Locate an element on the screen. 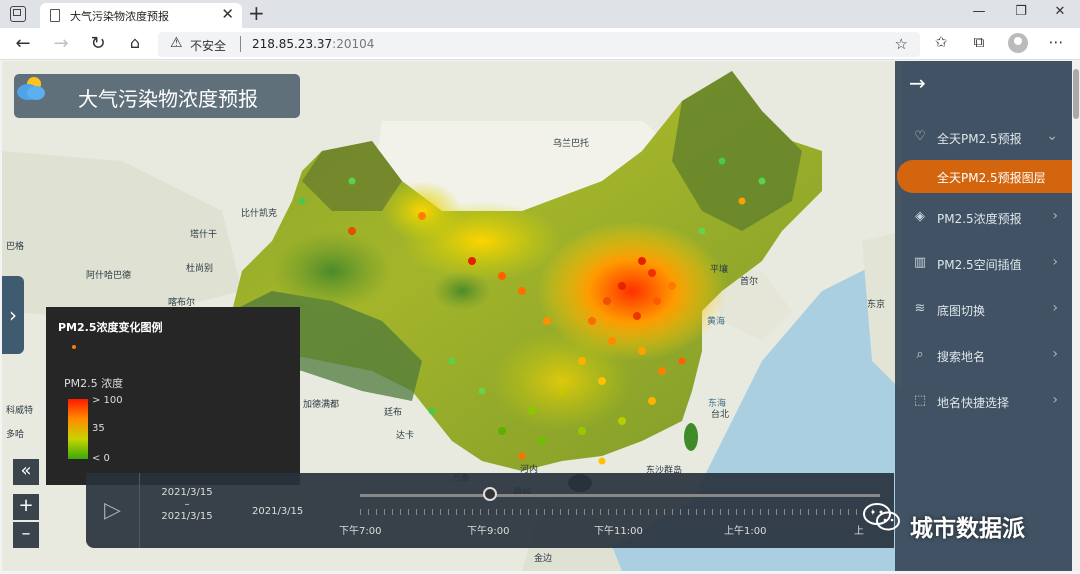  range-end: 2021/3/15 is located at coordinates (187, 516).